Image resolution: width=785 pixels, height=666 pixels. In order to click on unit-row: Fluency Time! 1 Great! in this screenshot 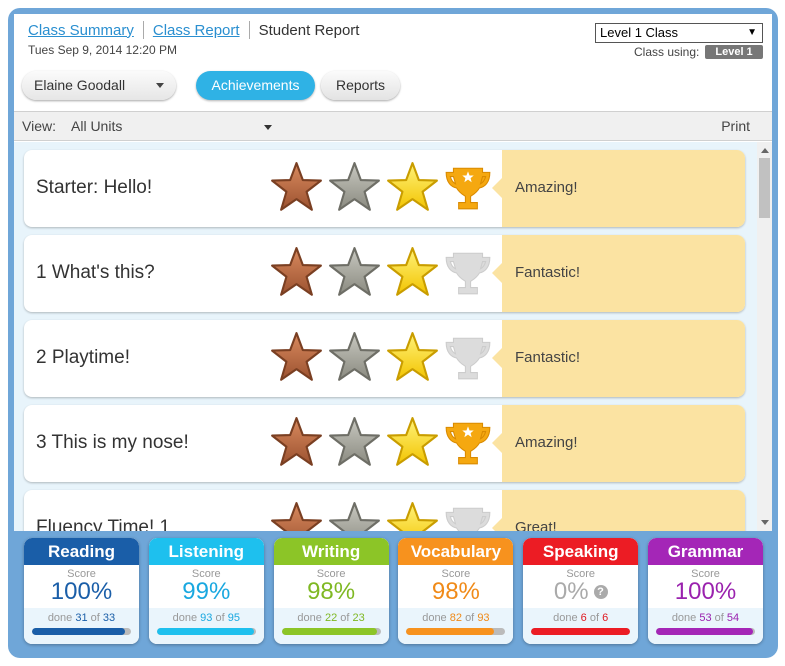, I will do `click(384, 510)`.